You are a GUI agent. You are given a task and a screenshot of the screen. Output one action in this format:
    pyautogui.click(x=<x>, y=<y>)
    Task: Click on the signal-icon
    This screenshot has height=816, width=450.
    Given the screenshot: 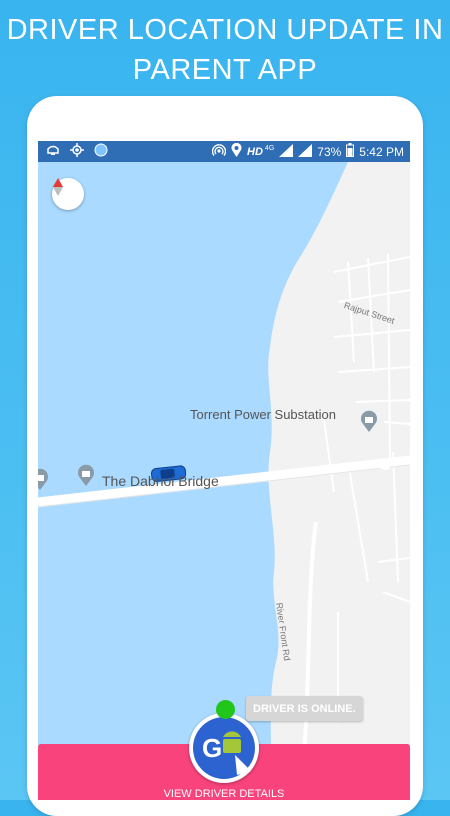 What is the action you would take?
    pyautogui.click(x=286, y=151)
    